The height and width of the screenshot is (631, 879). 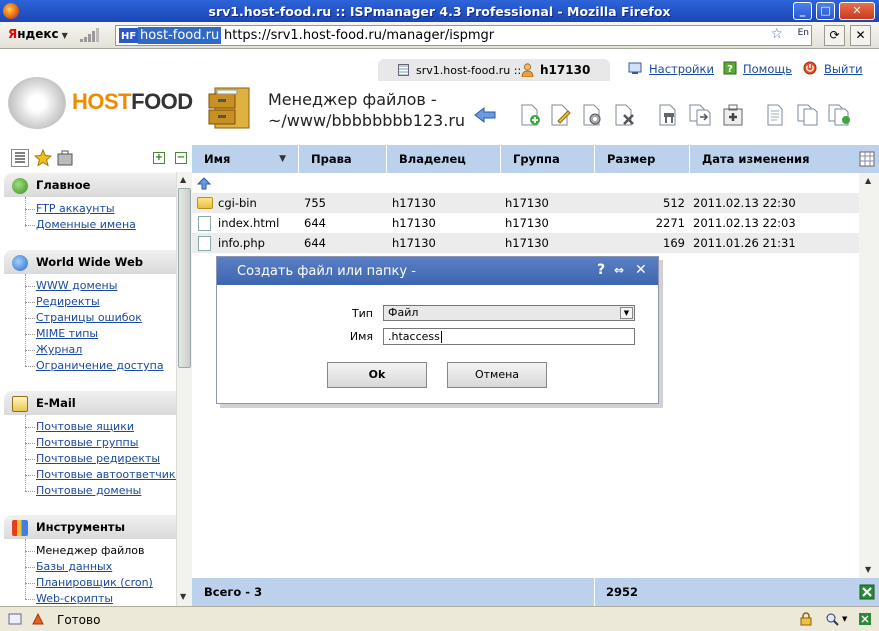 What do you see at coordinates (700, 115) in the screenshot?
I see `move-file-icon` at bounding box center [700, 115].